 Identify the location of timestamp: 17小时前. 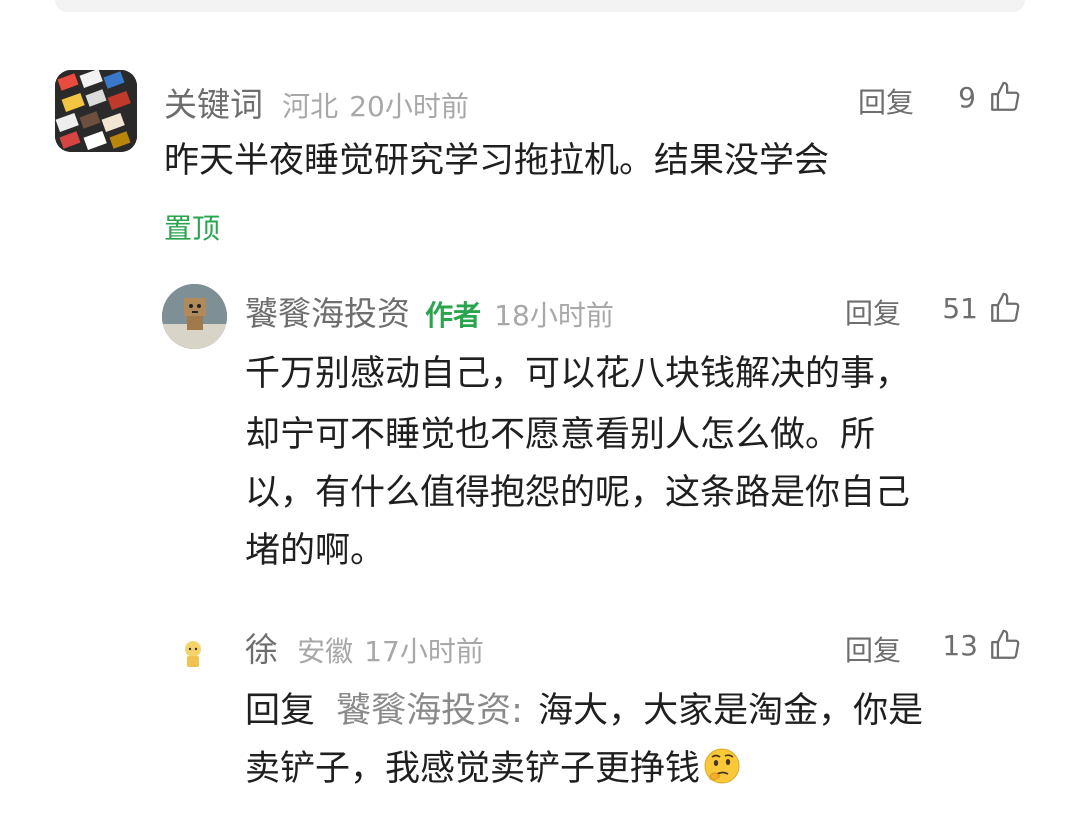
(424, 651).